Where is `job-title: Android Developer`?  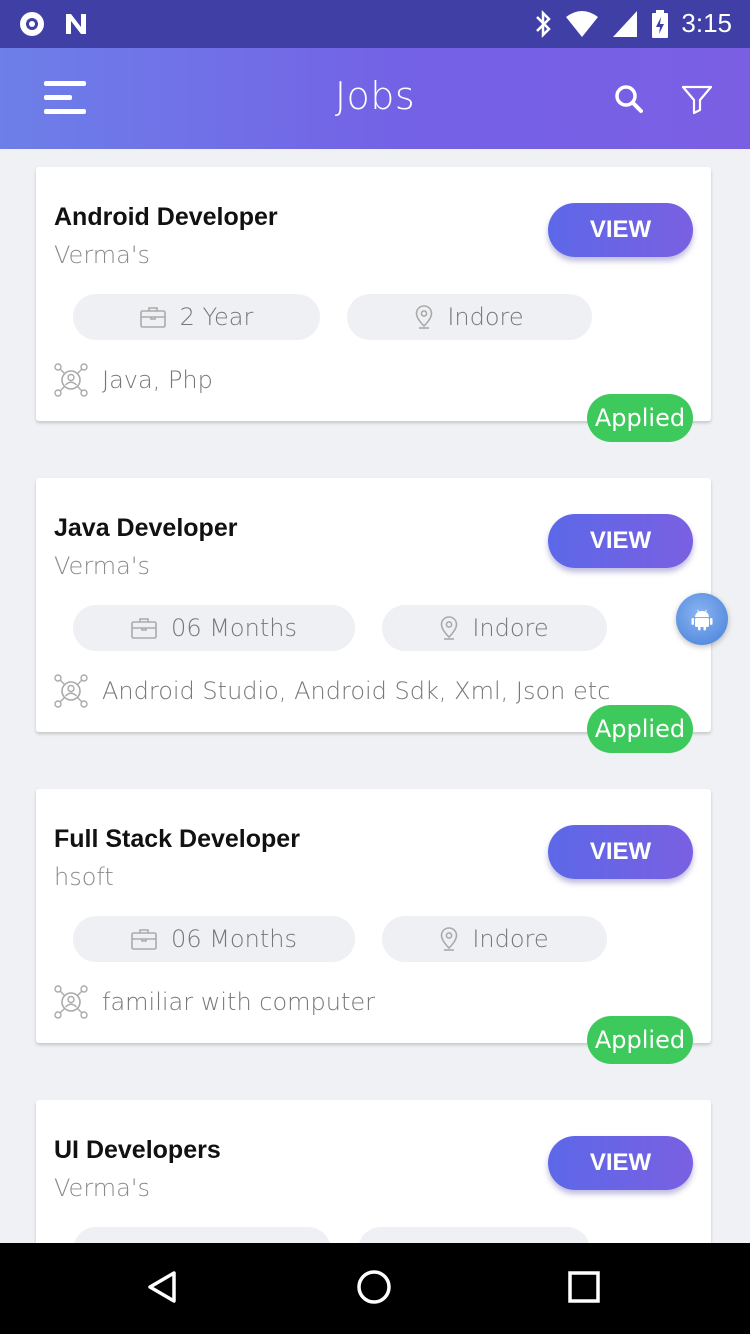 job-title: Android Developer is located at coordinates (166, 217).